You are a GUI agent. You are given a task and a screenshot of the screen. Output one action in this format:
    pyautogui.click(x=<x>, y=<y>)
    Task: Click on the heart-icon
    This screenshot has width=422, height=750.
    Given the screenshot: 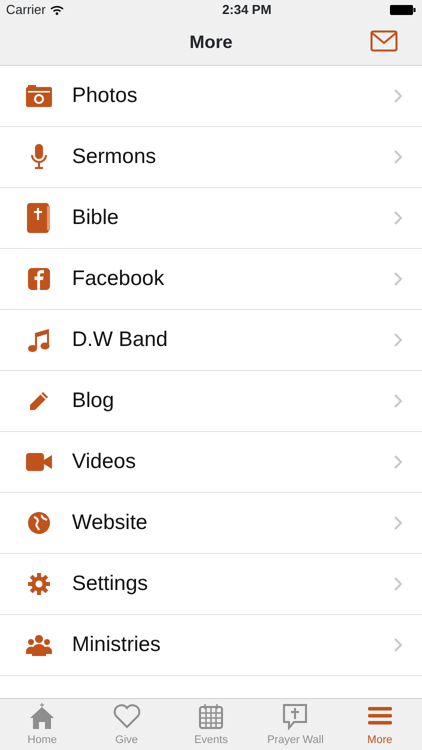 What is the action you would take?
    pyautogui.click(x=126, y=716)
    